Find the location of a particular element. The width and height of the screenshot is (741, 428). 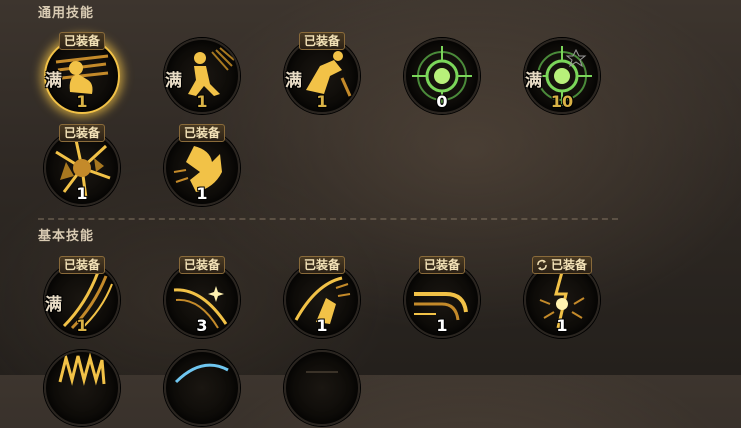

general-skill-2: 满 1 is located at coordinates (202, 76).